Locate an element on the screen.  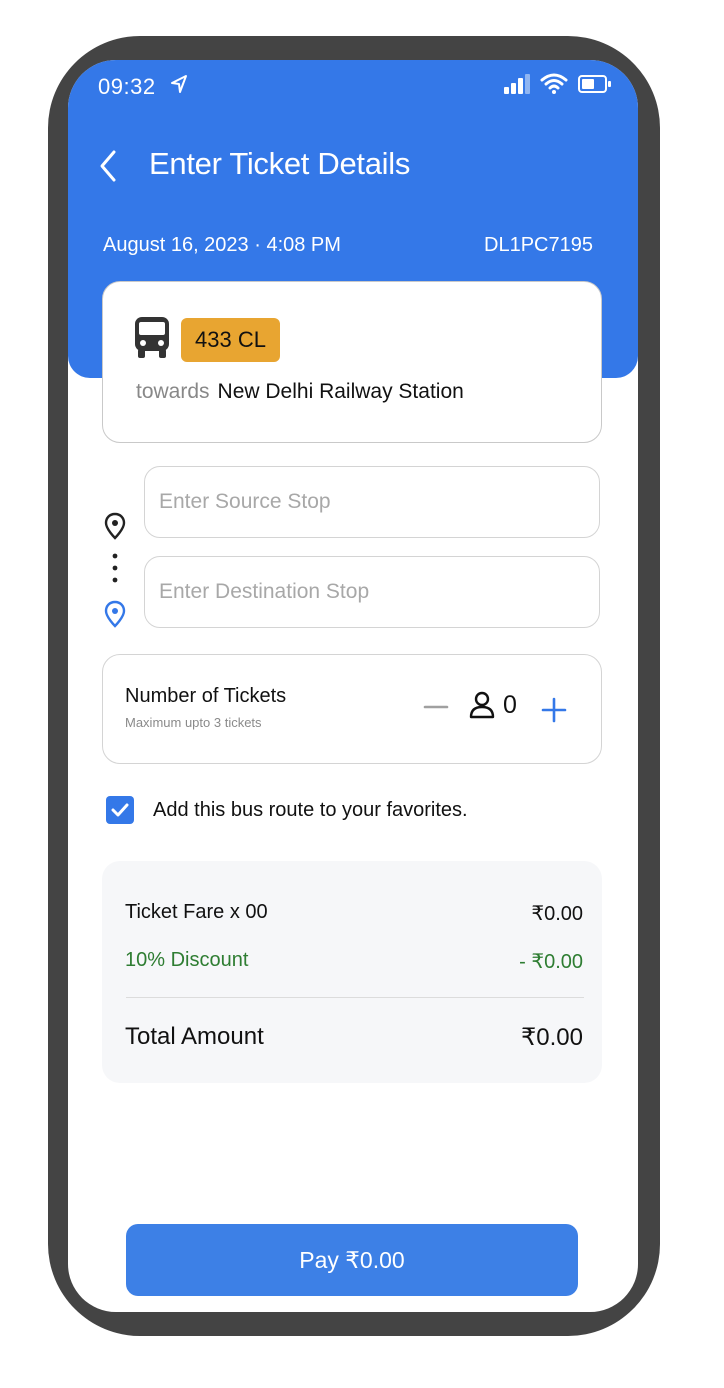
cellular-signal-icon is located at coordinates (518, 86).